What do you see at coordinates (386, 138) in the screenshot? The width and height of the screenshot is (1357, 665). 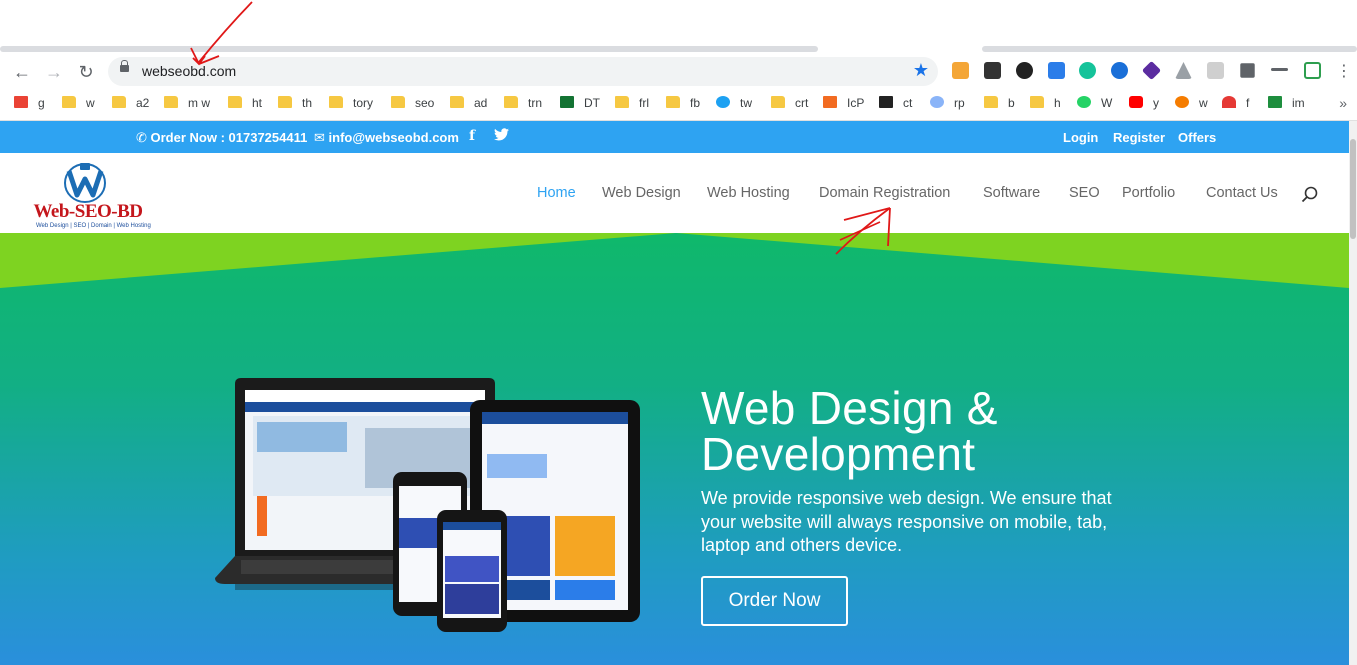 I see `email-link: ✉ info@webseobd.com` at bounding box center [386, 138].